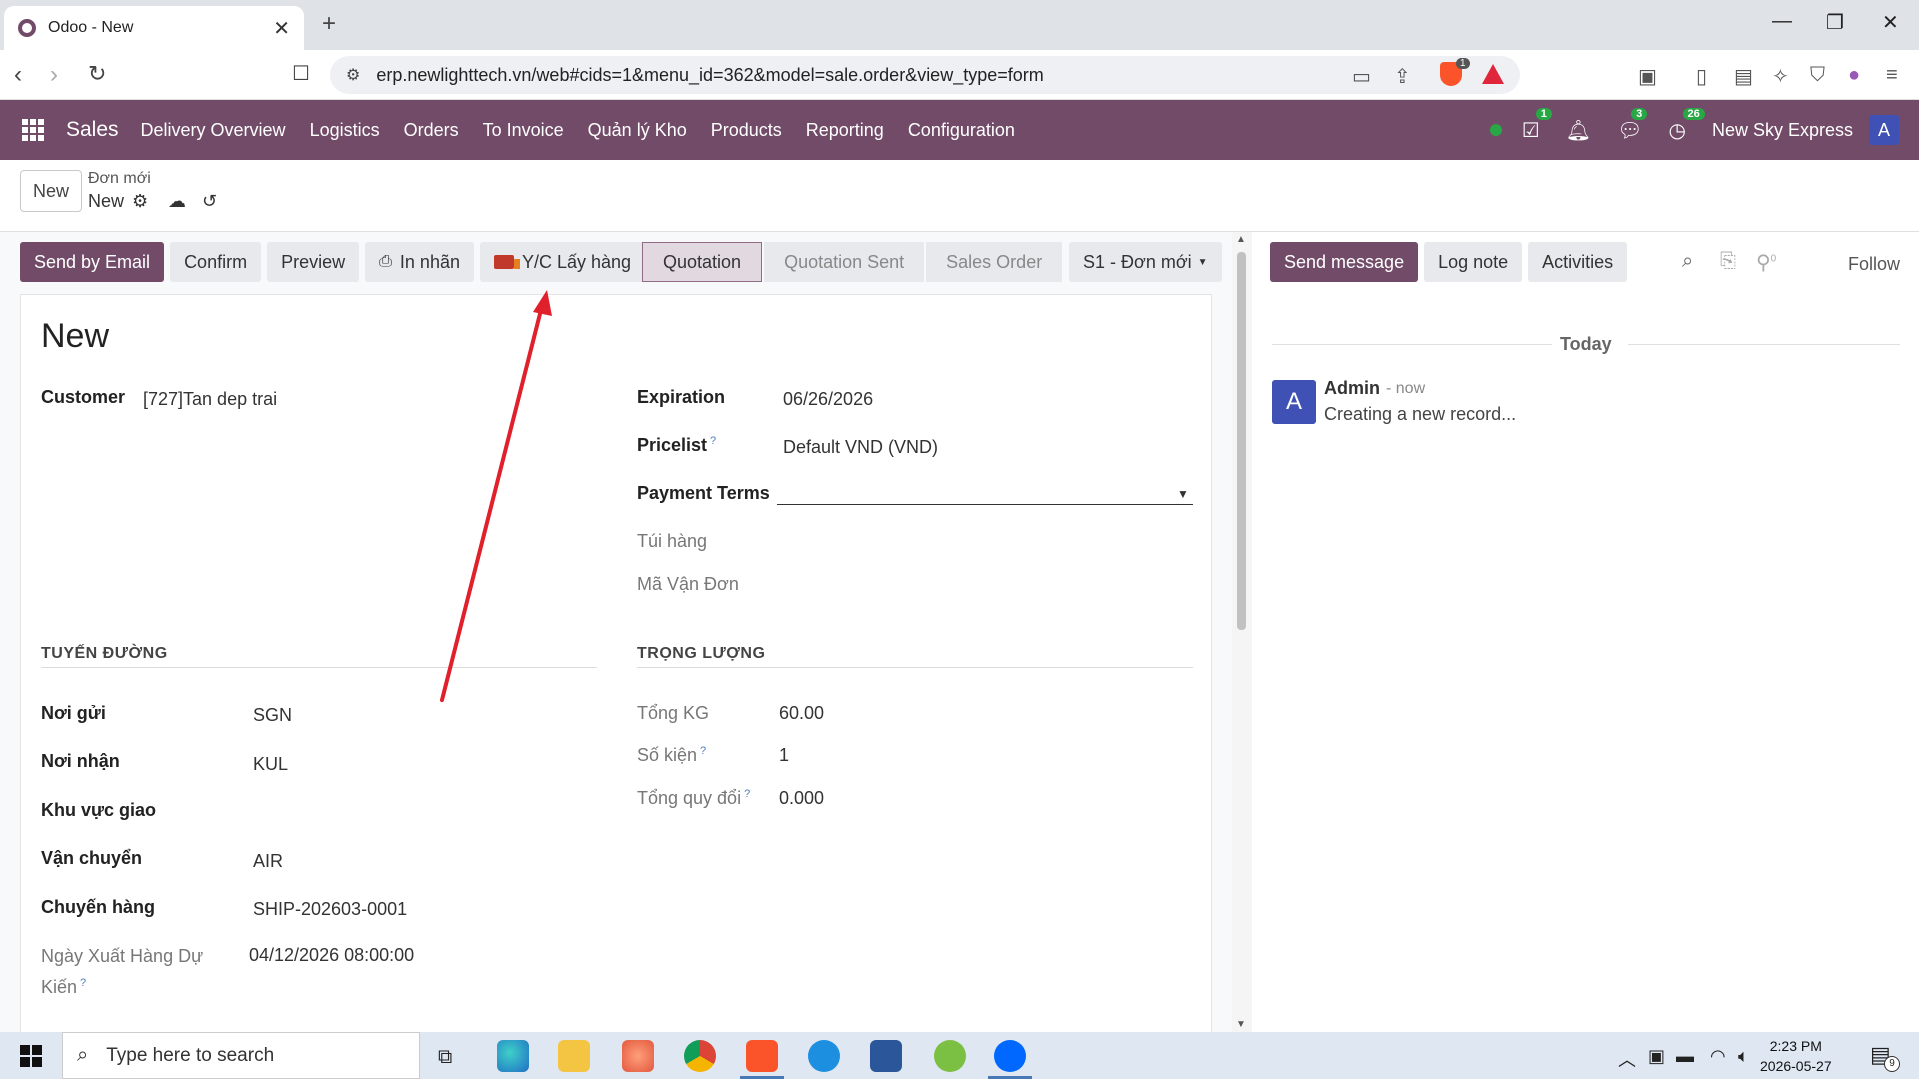 The height and width of the screenshot is (1079, 1919). Describe the element at coordinates (1718, 1056) in the screenshot. I see `wifi-icon: ◠` at that location.